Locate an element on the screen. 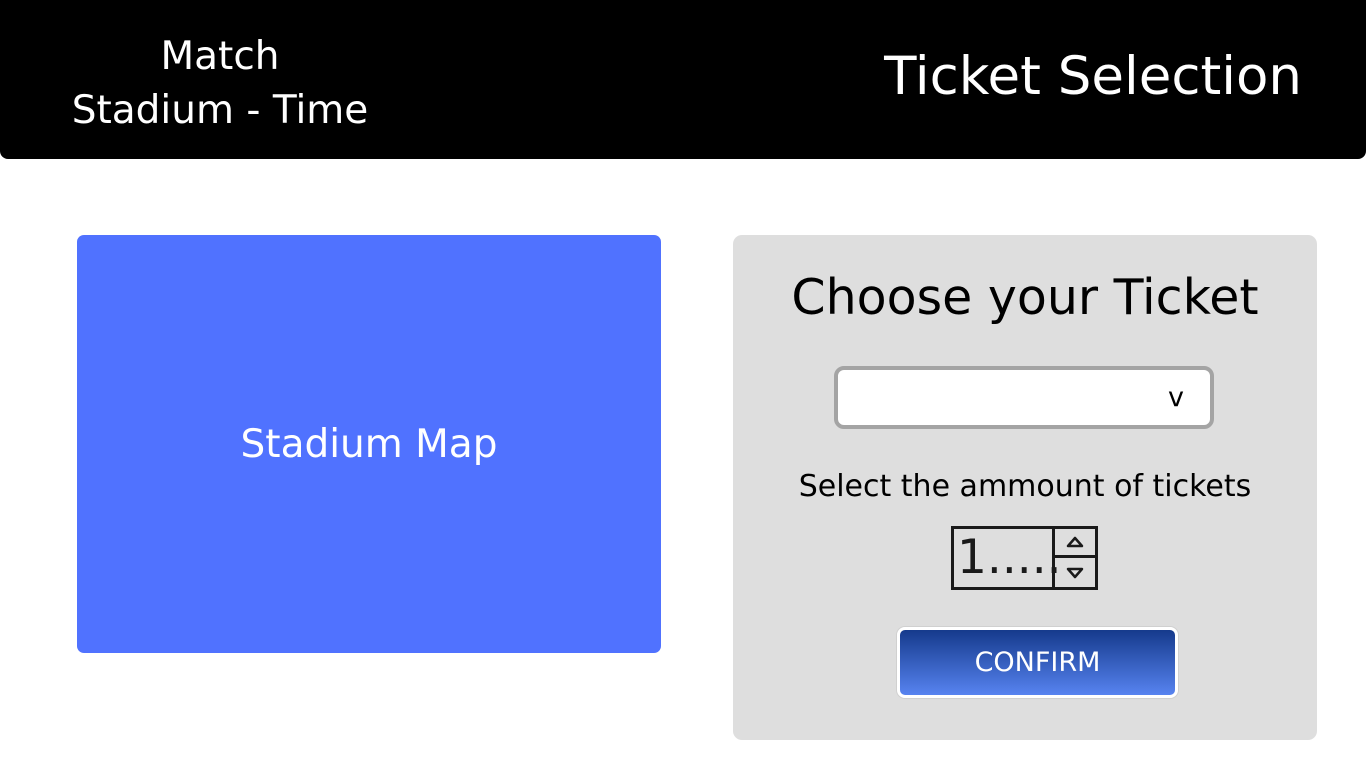 The image size is (1366, 768). page-title: Ticket Selection is located at coordinates (1093, 76).